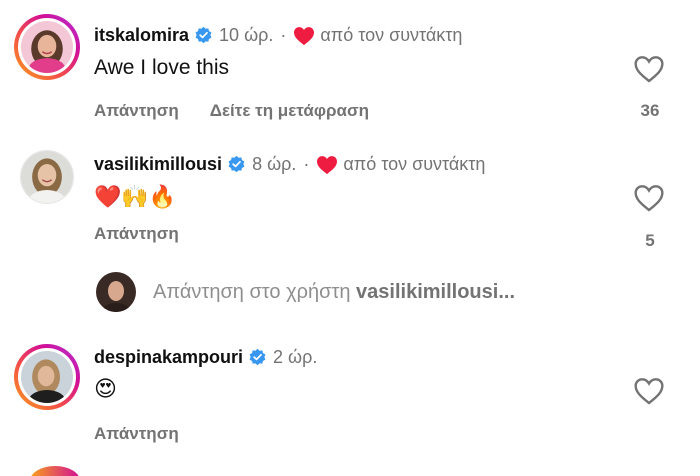 The height and width of the screenshot is (476, 700). Describe the element at coordinates (278, 35) in the screenshot. I see `comment-header: itskalomira 10 ώρ. · από τον συντάκτη` at that location.